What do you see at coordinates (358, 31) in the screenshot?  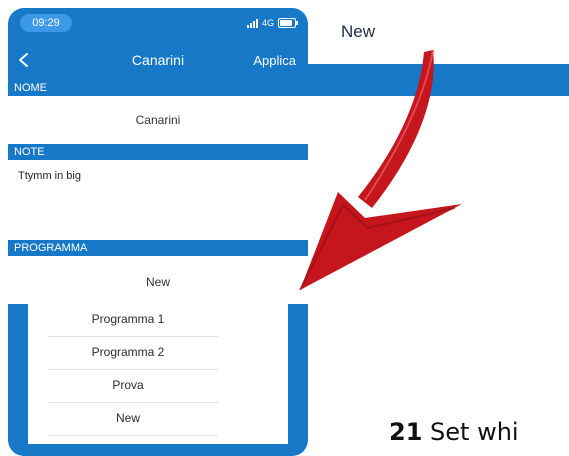 I see `zoomed-programma-value: New` at bounding box center [358, 31].